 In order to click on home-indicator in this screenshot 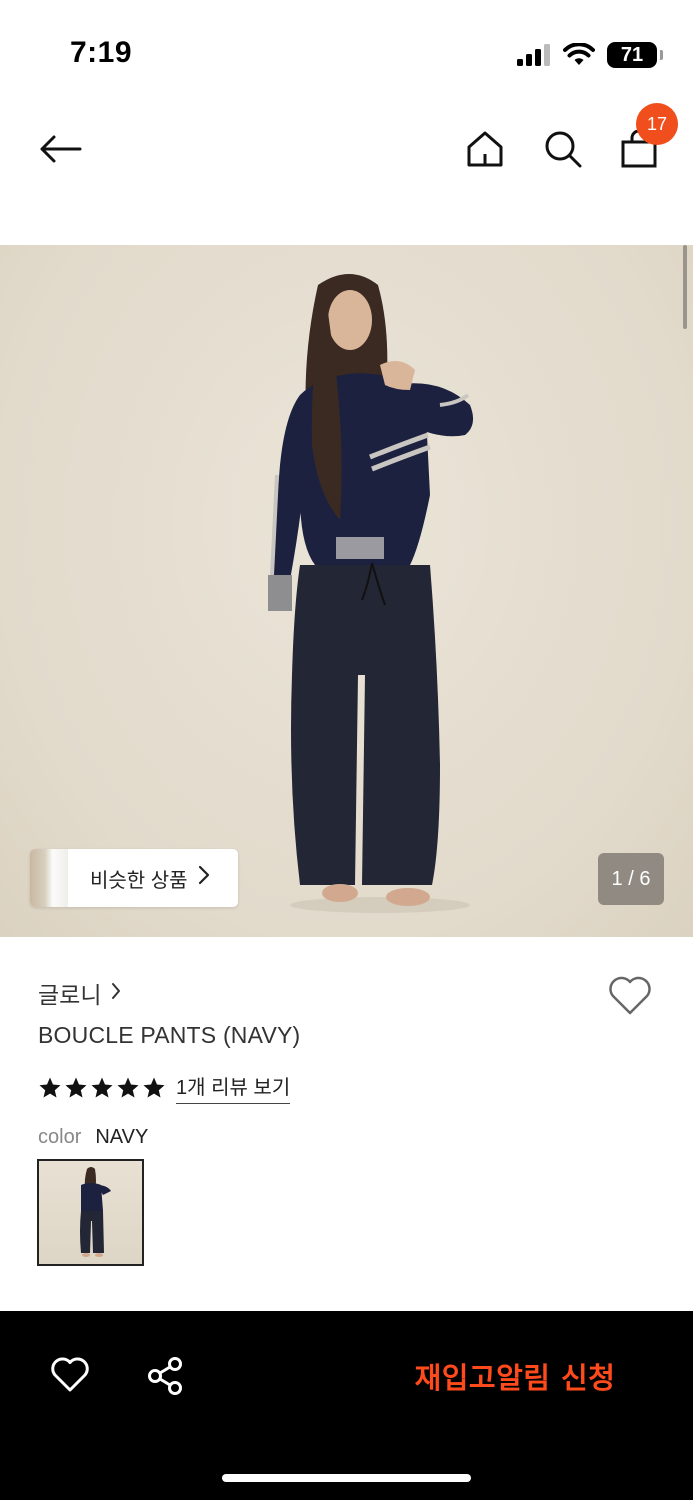, I will do `click(346, 1478)`.